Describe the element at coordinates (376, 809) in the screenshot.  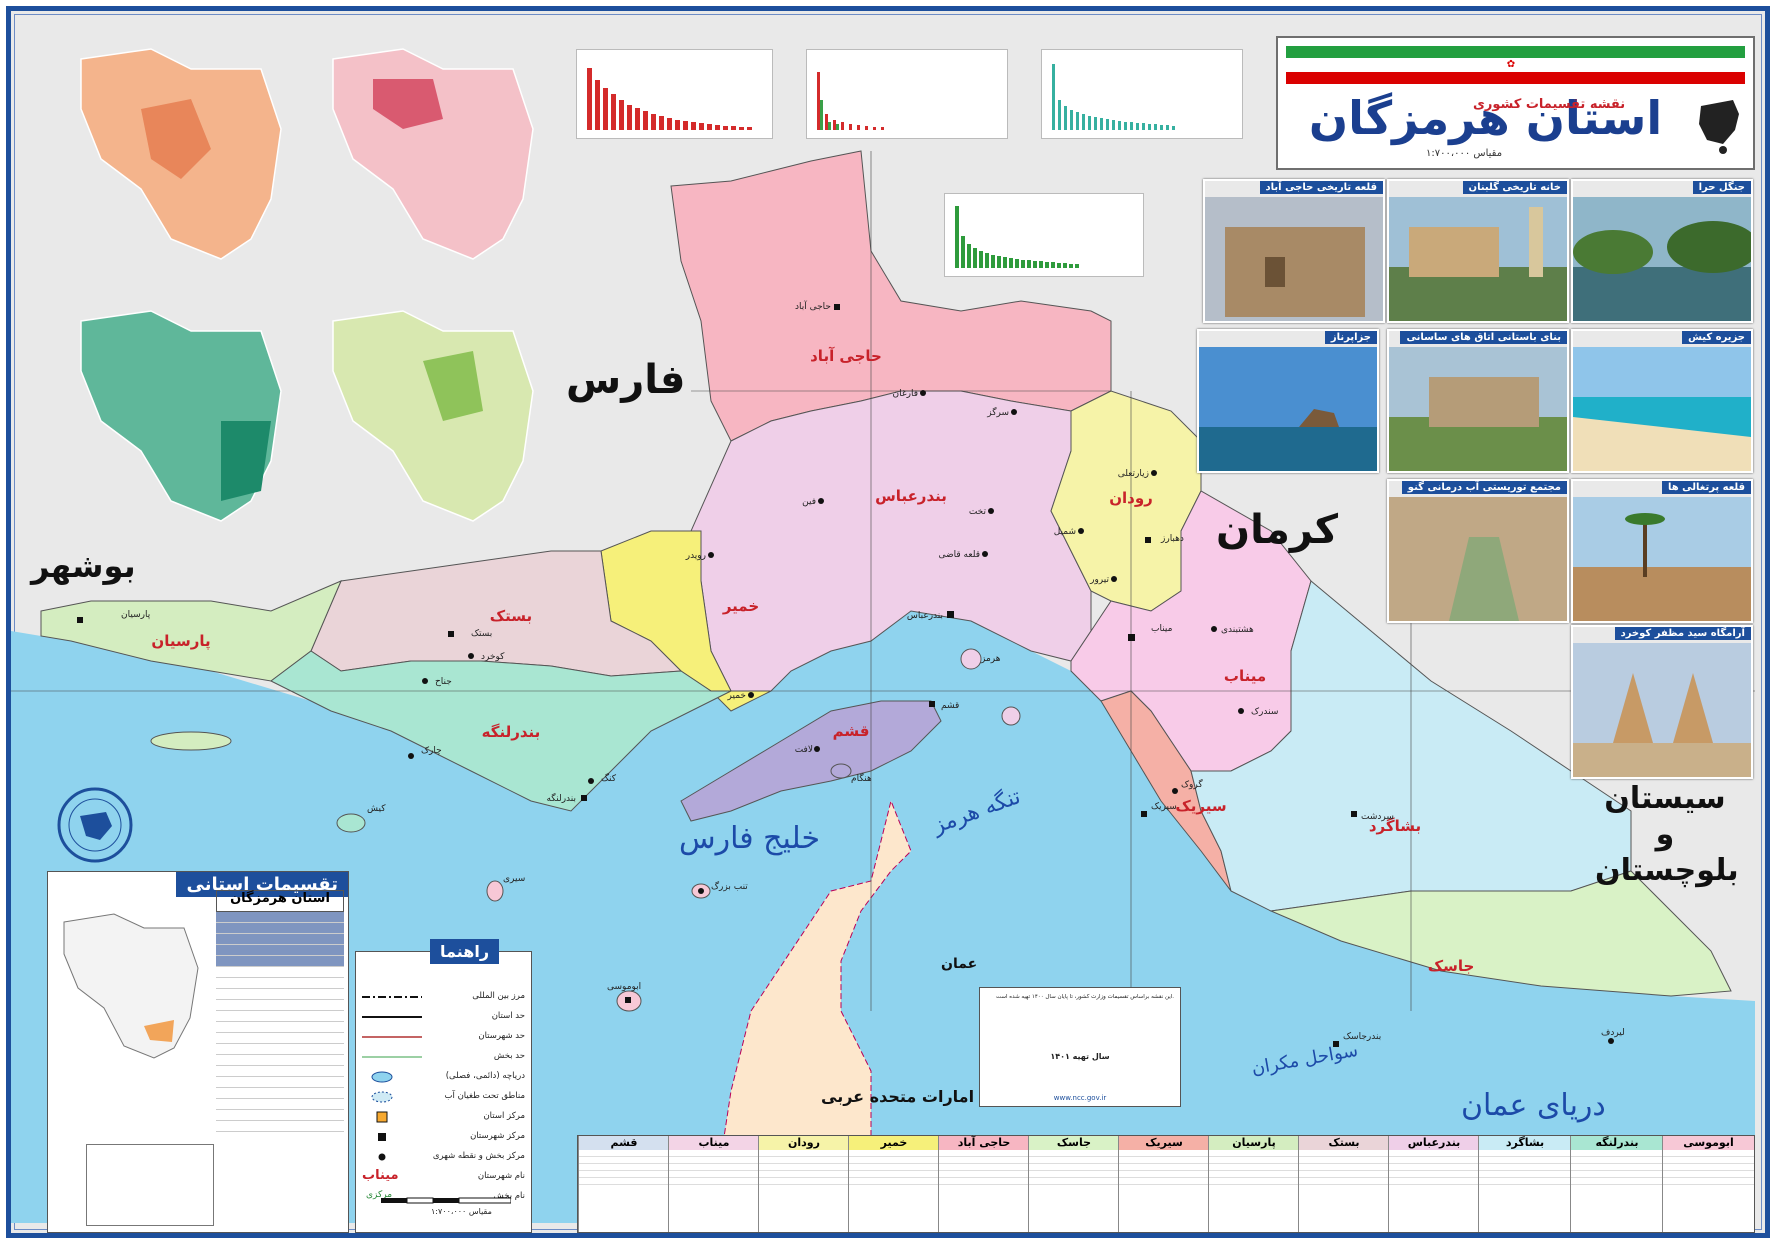
I see `city-kish: کیش` at that location.